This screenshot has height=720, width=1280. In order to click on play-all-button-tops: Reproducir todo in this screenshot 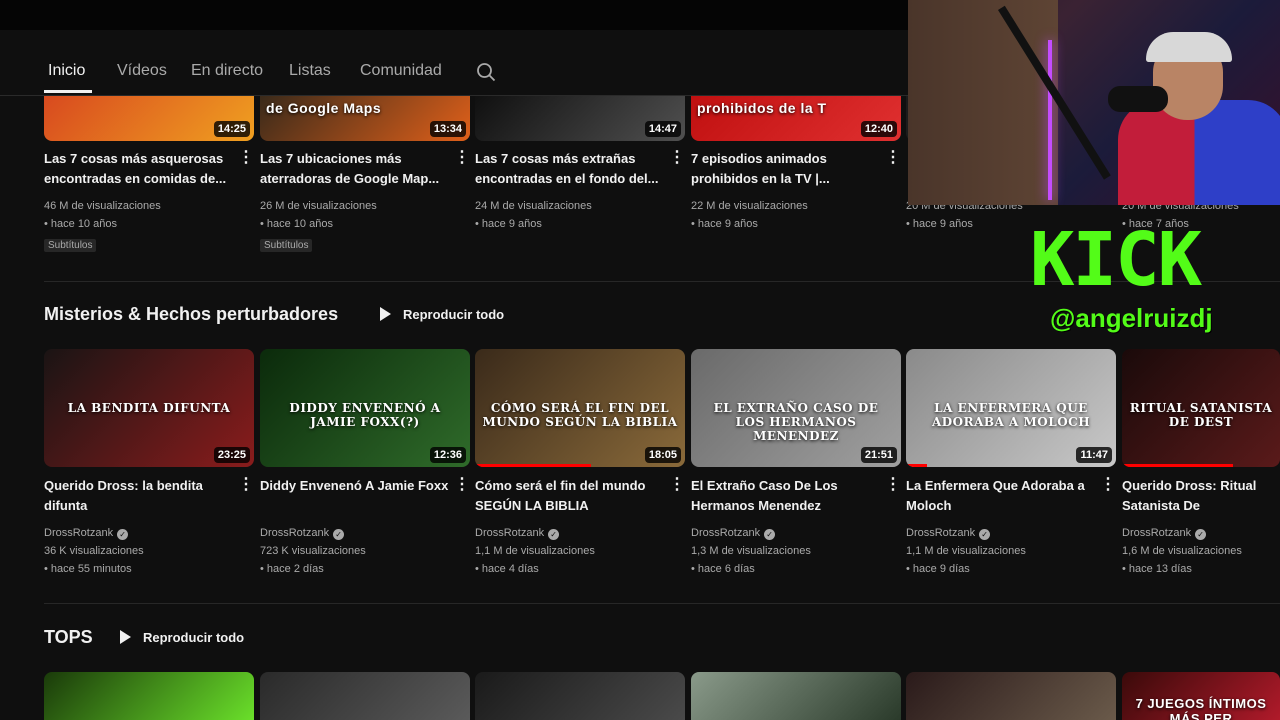, I will do `click(182, 637)`.